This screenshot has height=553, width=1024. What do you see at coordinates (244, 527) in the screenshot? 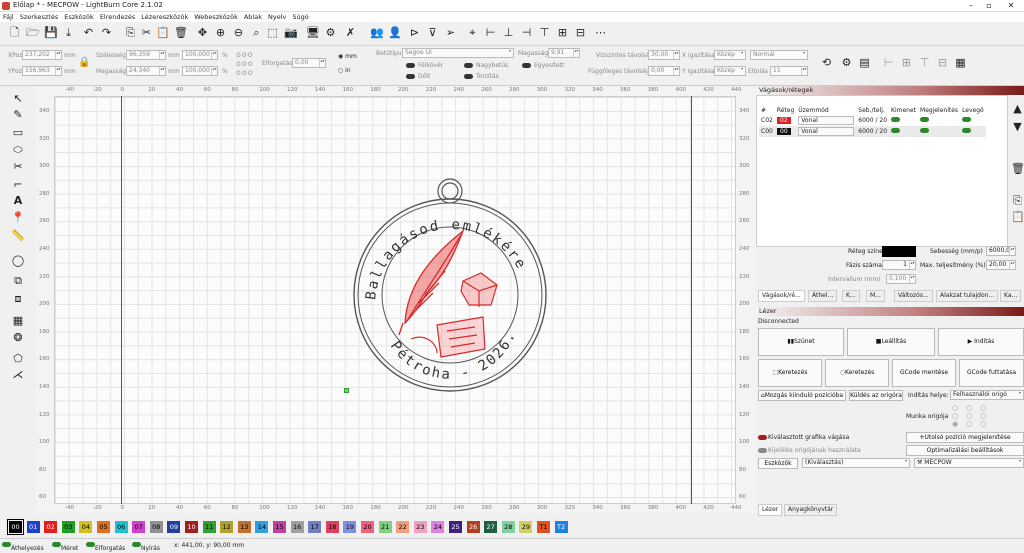
I see `palette-swatch-13: 13` at bounding box center [244, 527].